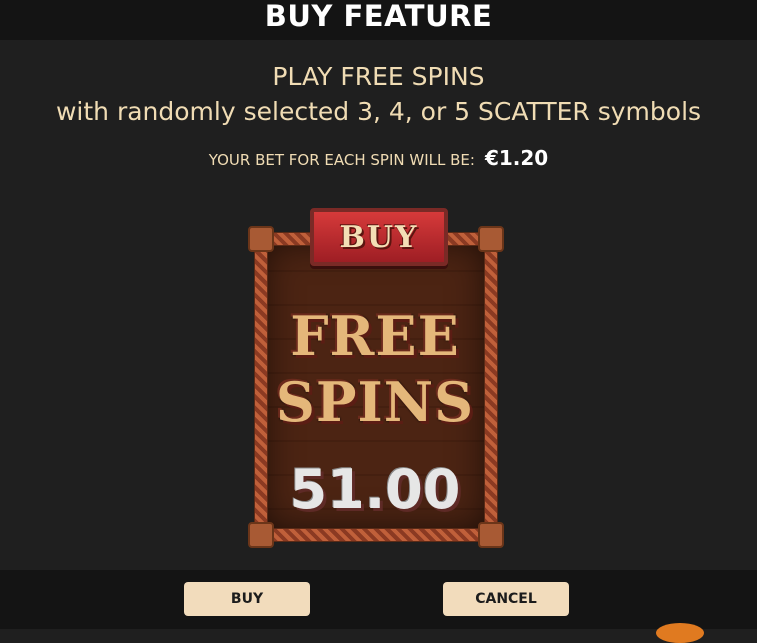 This screenshot has width=757, height=643. Describe the element at coordinates (378, 599) in the screenshot. I see `action-bar: BUY CANCEL` at that location.